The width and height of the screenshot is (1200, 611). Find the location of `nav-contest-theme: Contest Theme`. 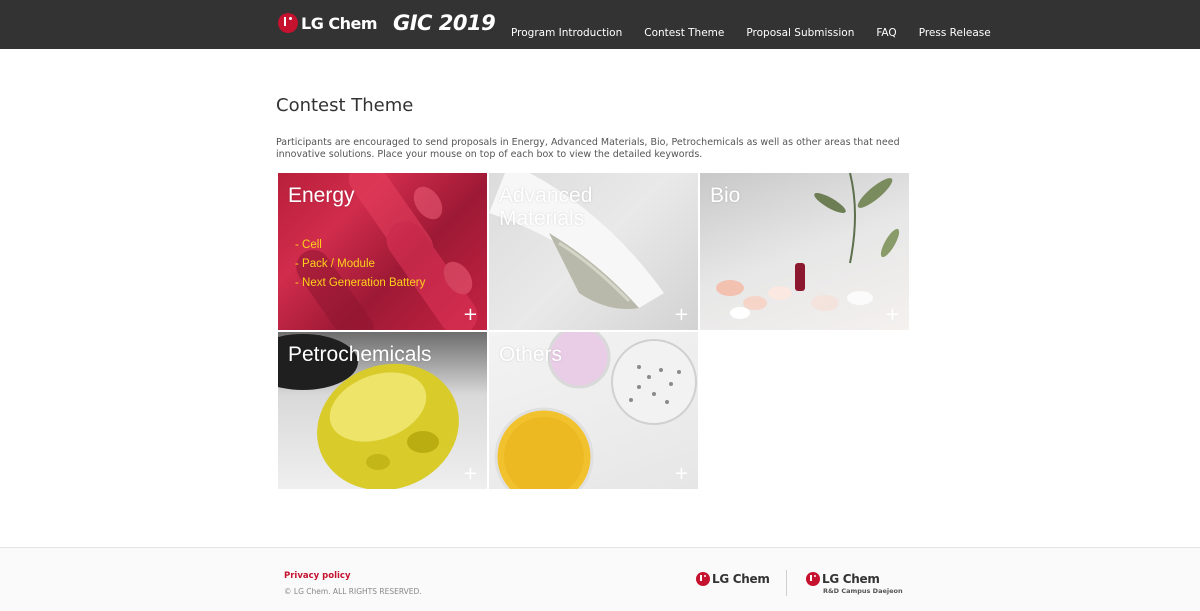

nav-contest-theme: Contest Theme is located at coordinates (684, 33).